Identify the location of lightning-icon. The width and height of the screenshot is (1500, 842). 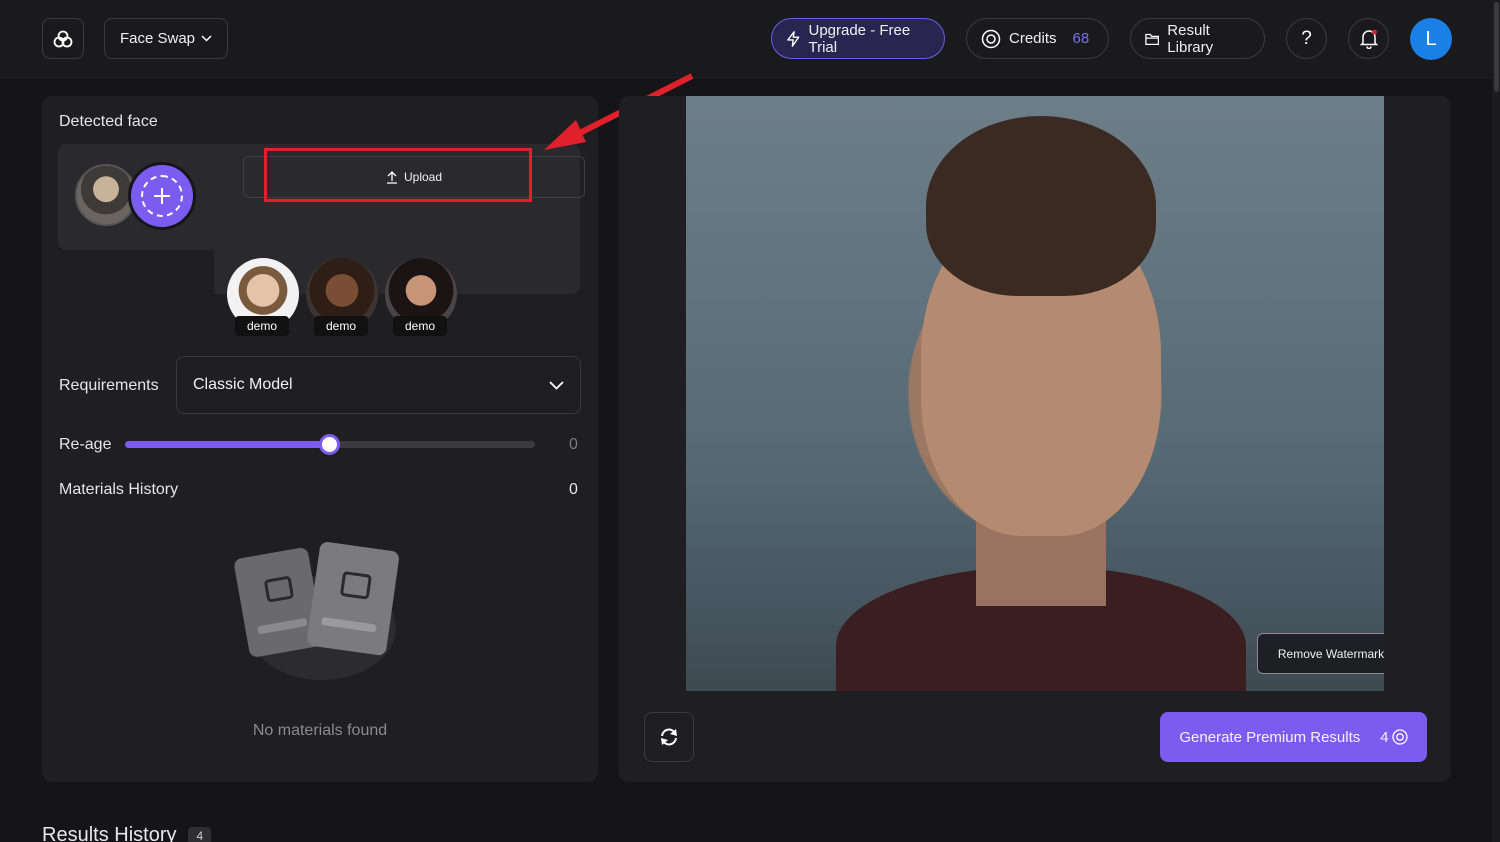
(793, 38).